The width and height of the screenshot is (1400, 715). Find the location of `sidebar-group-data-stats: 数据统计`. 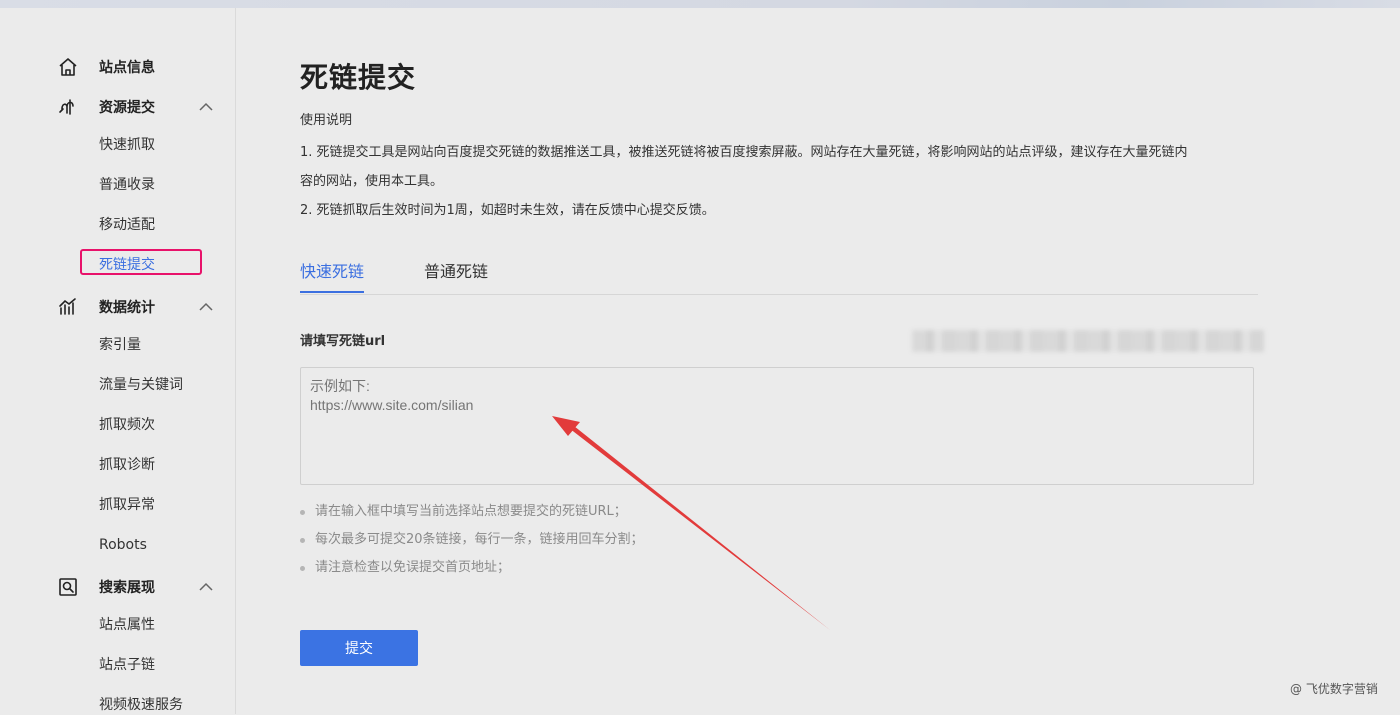

sidebar-group-data-stats: 数据统计 is located at coordinates (138, 307).